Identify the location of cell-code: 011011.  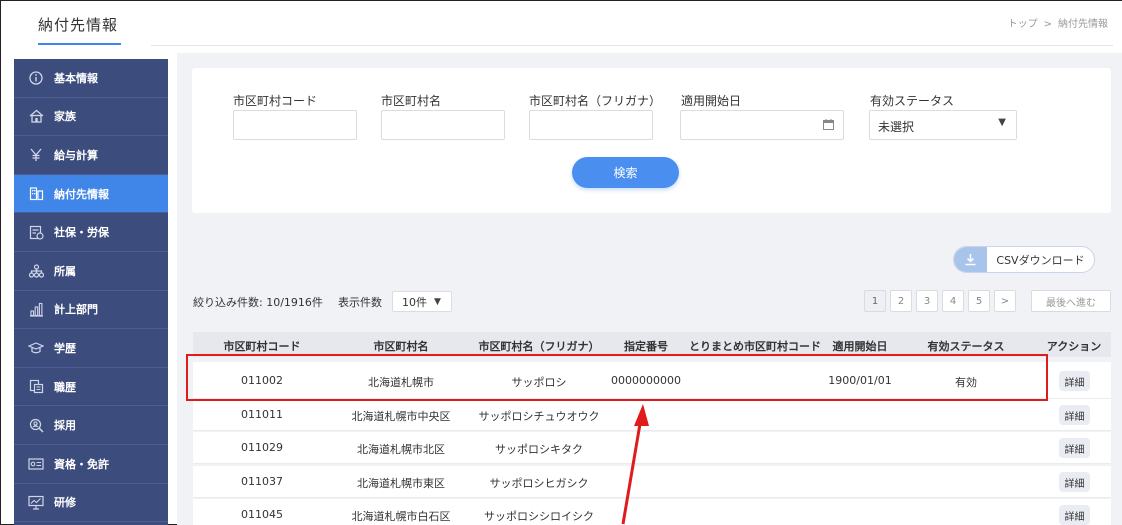
(262, 414).